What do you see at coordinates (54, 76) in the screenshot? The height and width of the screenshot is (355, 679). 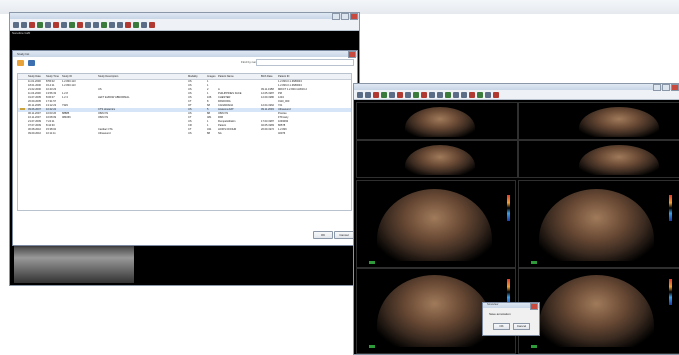 I see `column-header: Study Time` at bounding box center [54, 76].